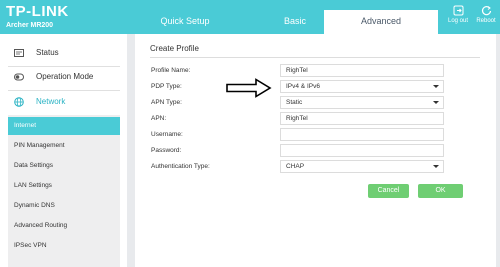 The height and width of the screenshot is (267, 500). What do you see at coordinates (381, 22) in the screenshot?
I see `tab-advanced: Advanced` at bounding box center [381, 22].